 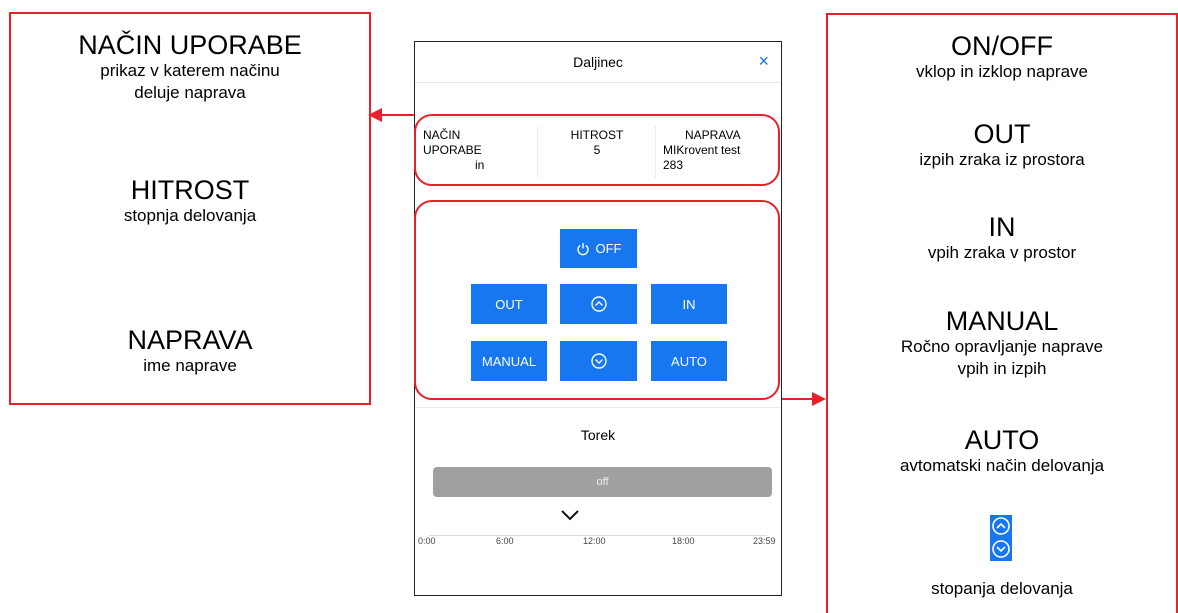 What do you see at coordinates (598, 435) in the screenshot?
I see `day-label: Torek` at bounding box center [598, 435].